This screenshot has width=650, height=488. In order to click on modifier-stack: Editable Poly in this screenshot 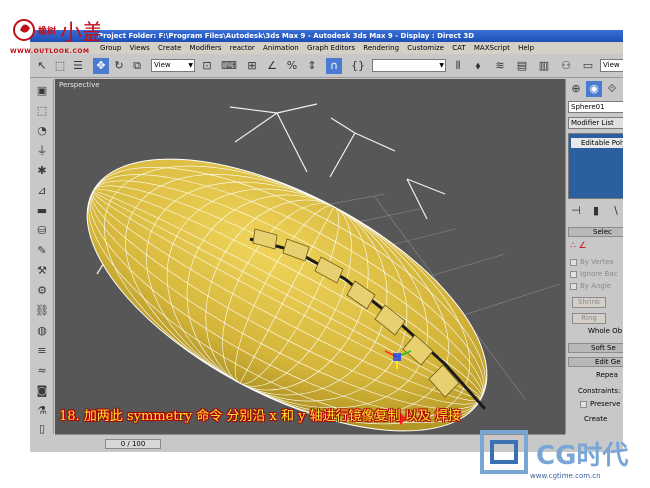, I will do `click(595, 166)`.